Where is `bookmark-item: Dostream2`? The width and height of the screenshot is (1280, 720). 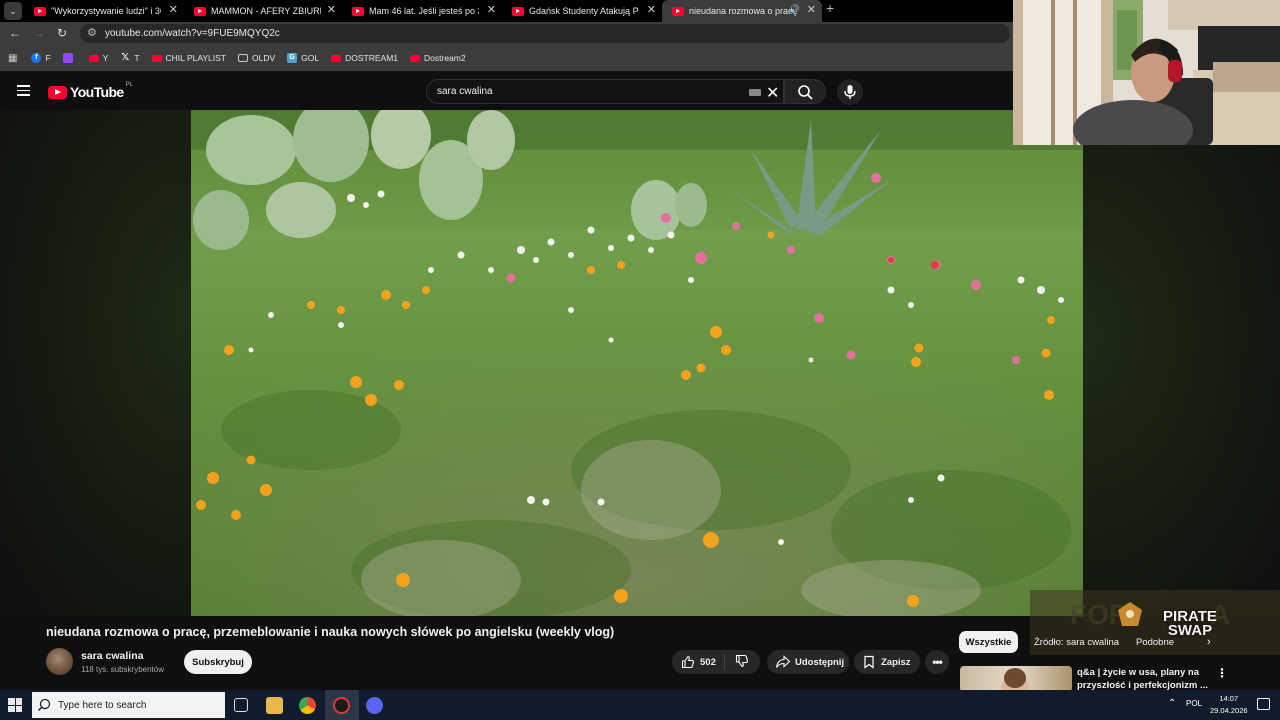 bookmark-item: Dostream2 is located at coordinates (438, 58).